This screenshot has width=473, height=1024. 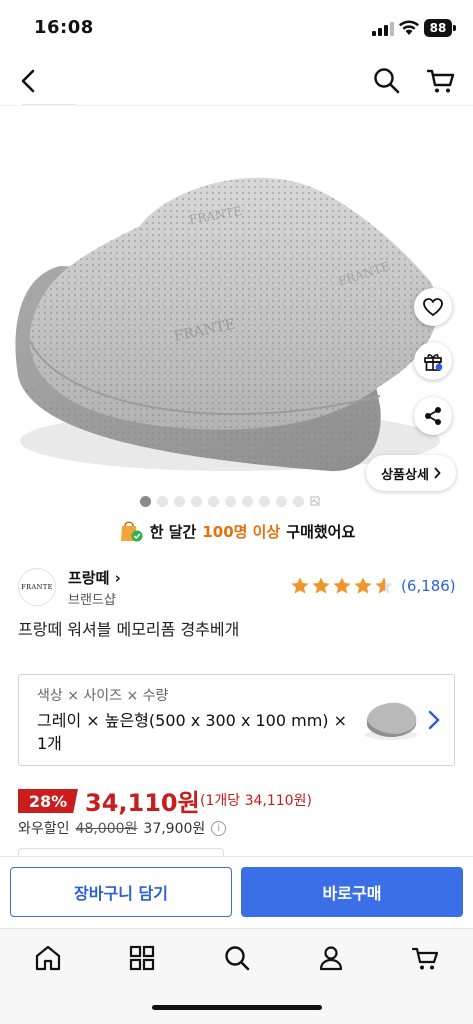 I want to click on product-detail-button: 상품상세, so click(x=411, y=473).